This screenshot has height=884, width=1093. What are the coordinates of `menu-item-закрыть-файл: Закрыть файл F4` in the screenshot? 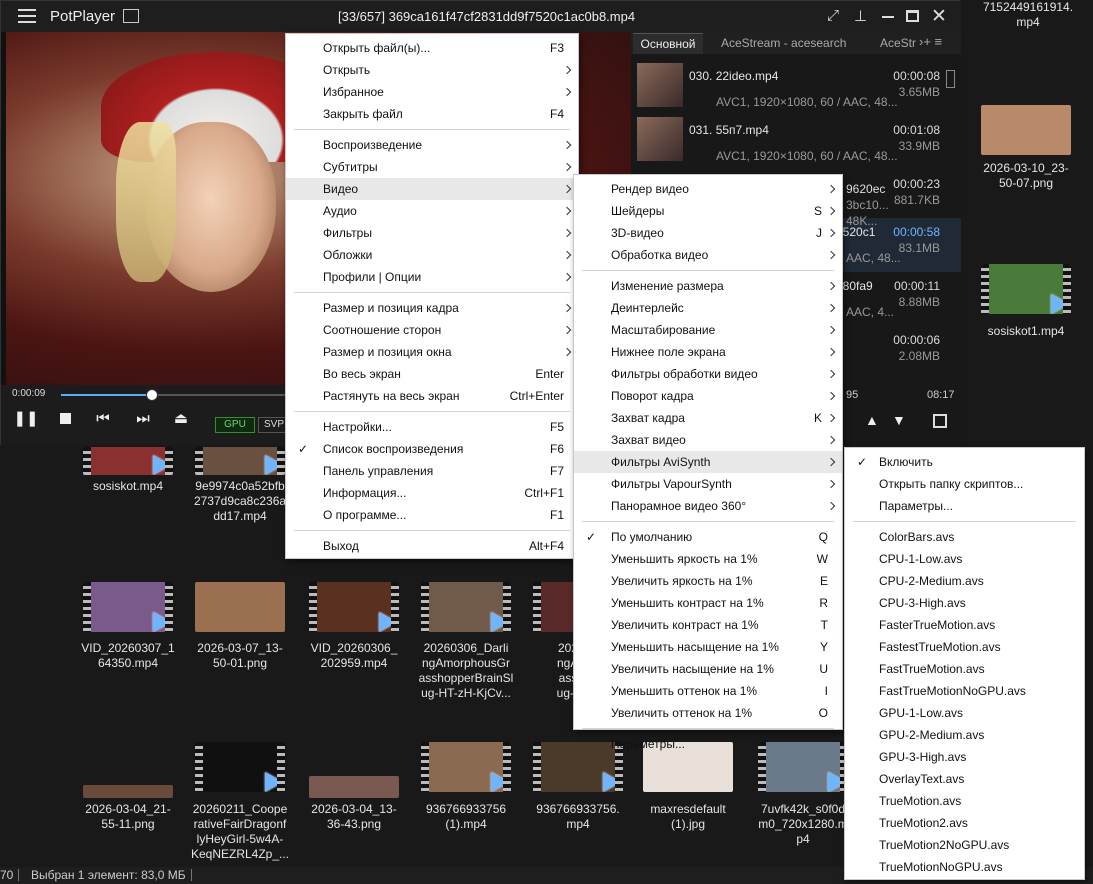 It's located at (432, 114).